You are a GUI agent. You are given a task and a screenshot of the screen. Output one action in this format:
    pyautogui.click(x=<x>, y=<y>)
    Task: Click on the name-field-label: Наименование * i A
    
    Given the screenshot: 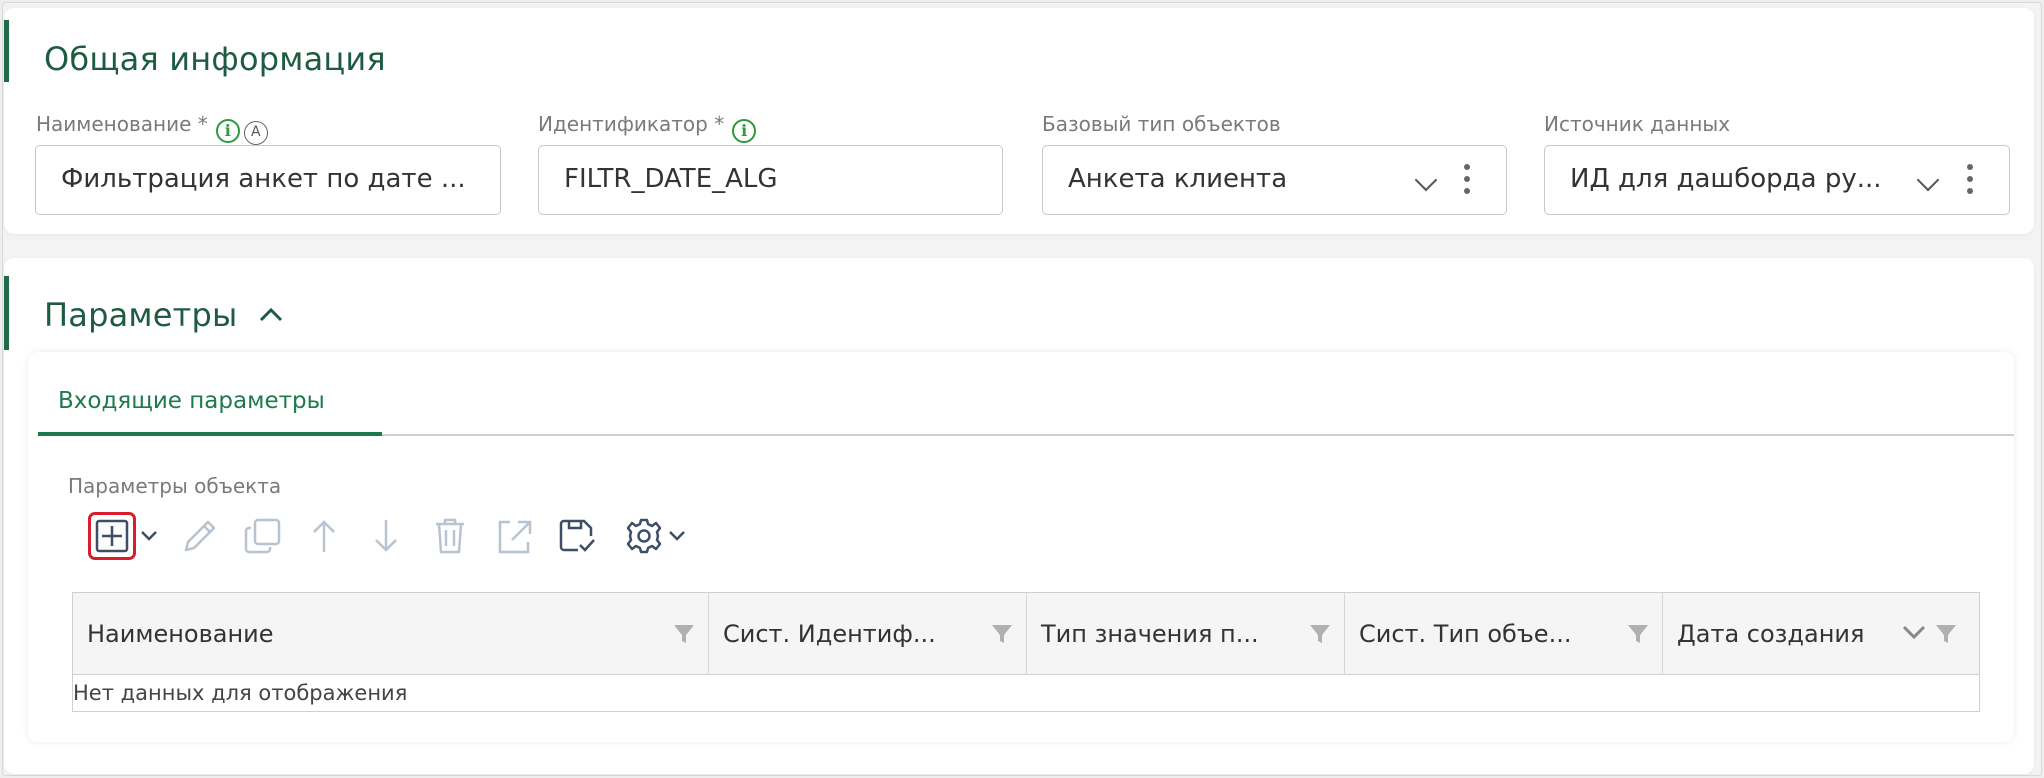 What is the action you would take?
    pyautogui.click(x=152, y=128)
    